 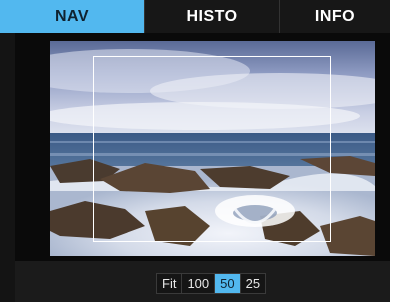 I want to click on zoom-25-button: 25, so click(x=253, y=283).